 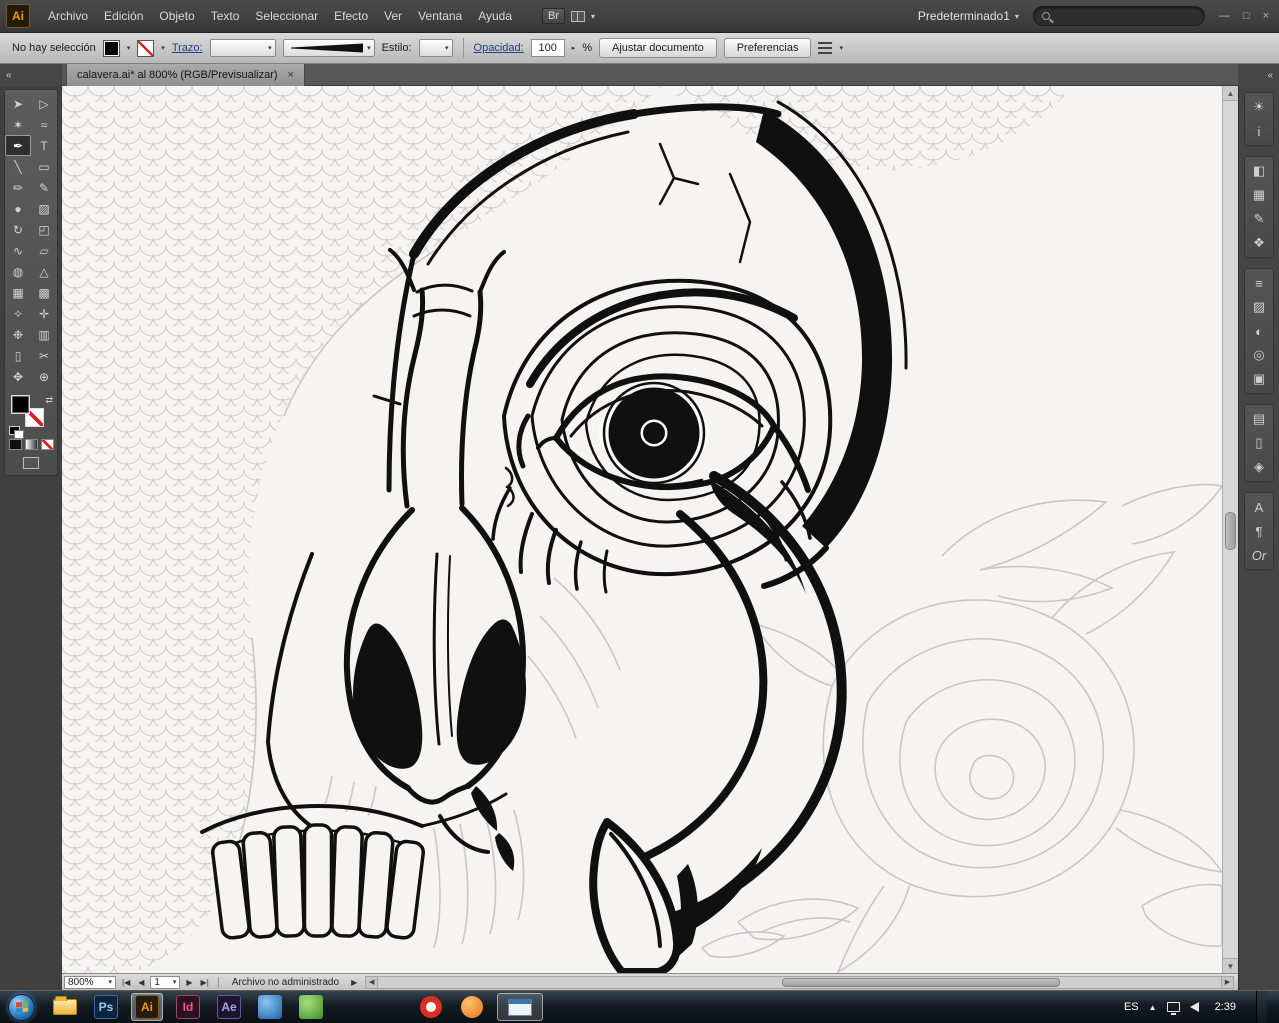 What do you see at coordinates (1258, 75) in the screenshot?
I see `dock-collapse-header: «` at bounding box center [1258, 75].